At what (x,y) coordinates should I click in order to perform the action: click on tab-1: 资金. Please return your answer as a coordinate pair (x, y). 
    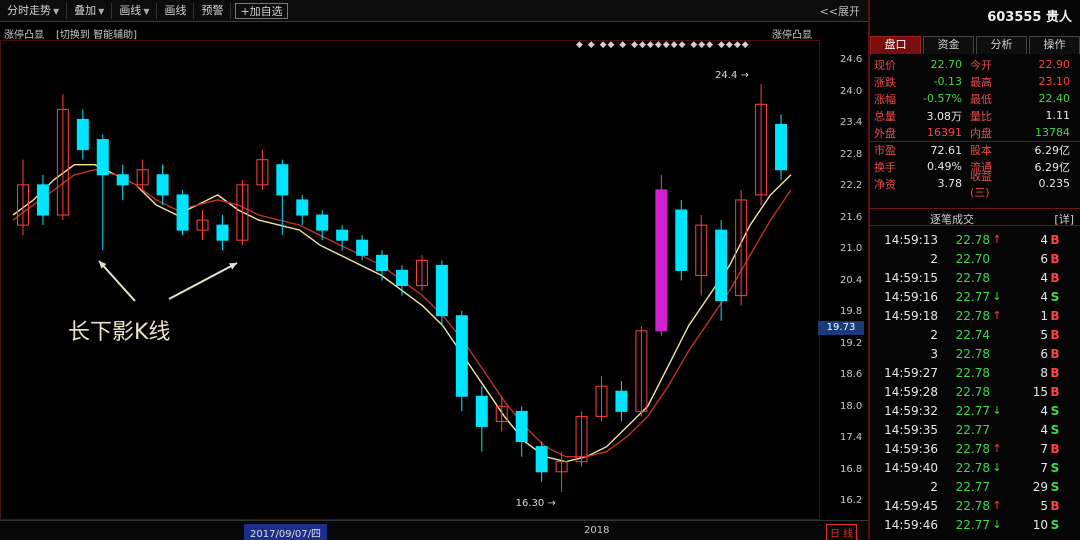
    Looking at the image, I should click on (948, 45).